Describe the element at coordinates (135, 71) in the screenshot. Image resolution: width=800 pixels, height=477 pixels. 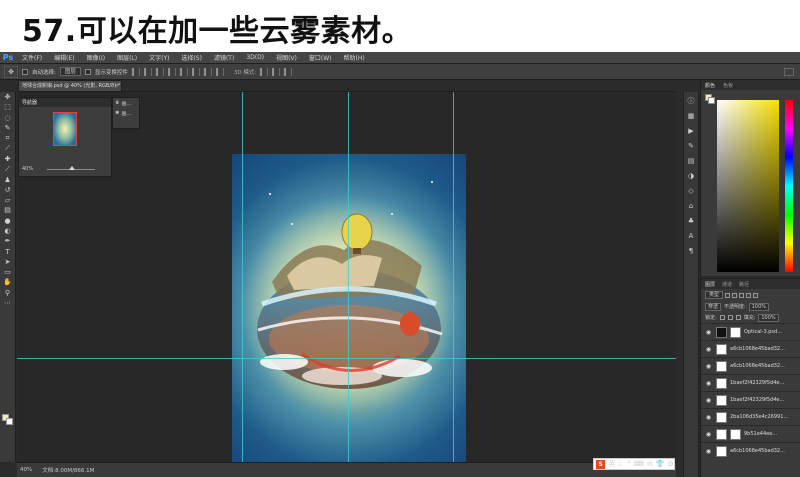
I see `align-left-icon` at that location.